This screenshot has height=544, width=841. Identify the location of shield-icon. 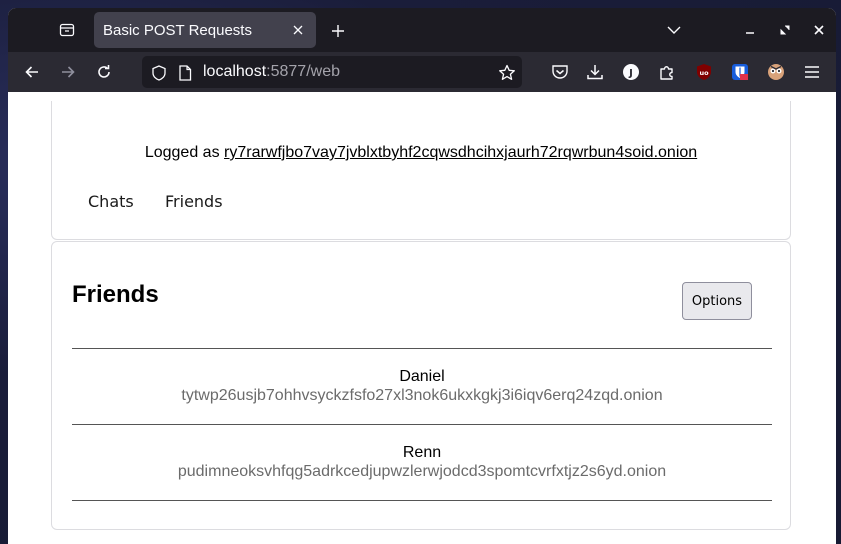
(159, 73).